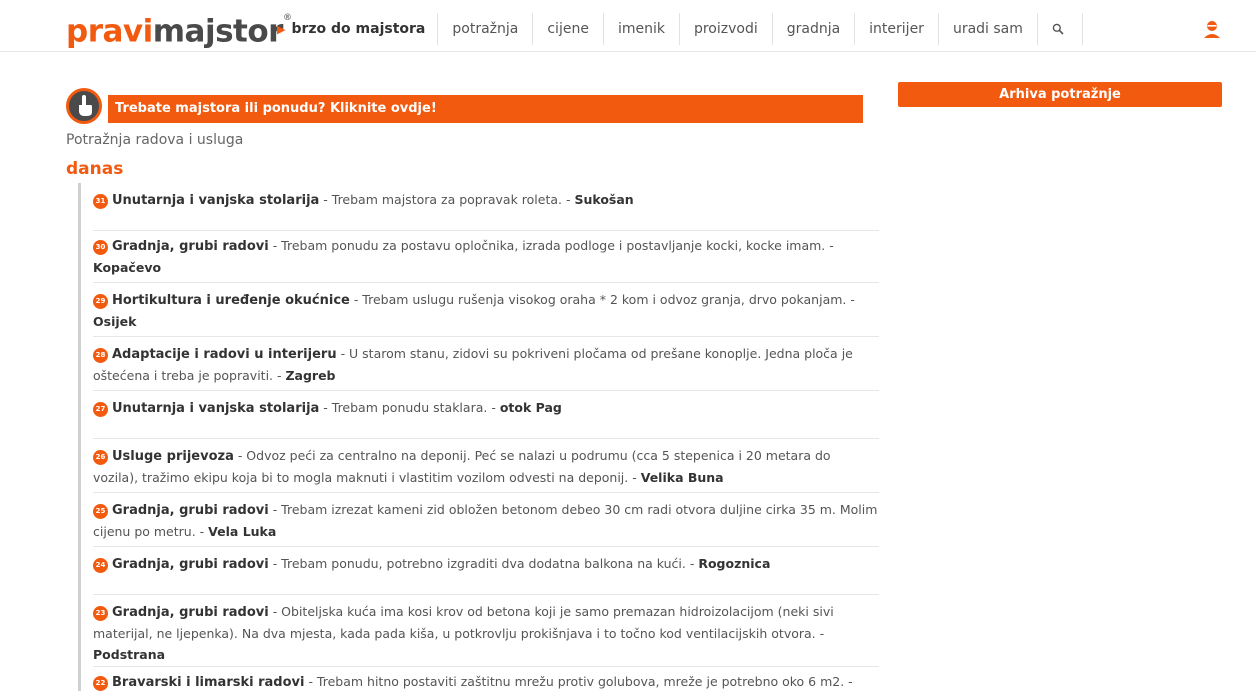  Describe the element at coordinates (100, 409) in the screenshot. I see `item-number-badge: 27` at that location.